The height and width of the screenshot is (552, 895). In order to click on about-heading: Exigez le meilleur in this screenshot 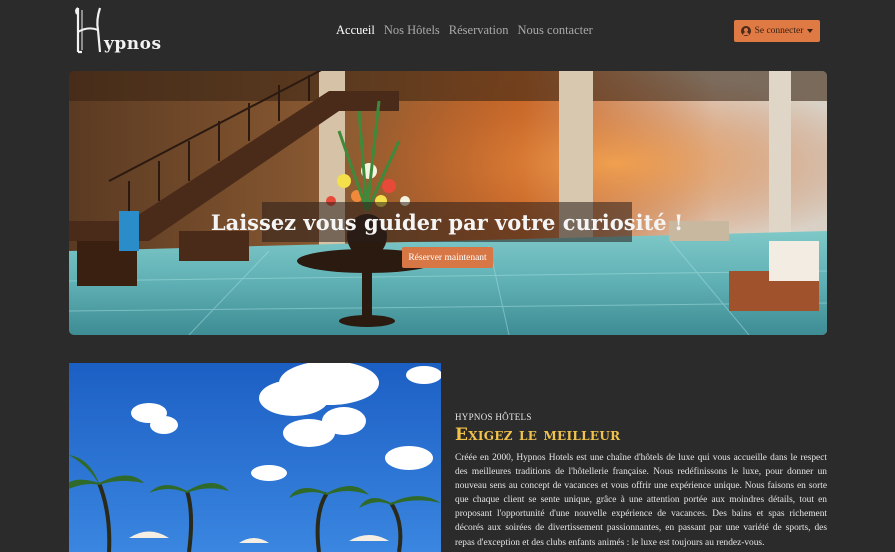, I will do `click(538, 435)`.